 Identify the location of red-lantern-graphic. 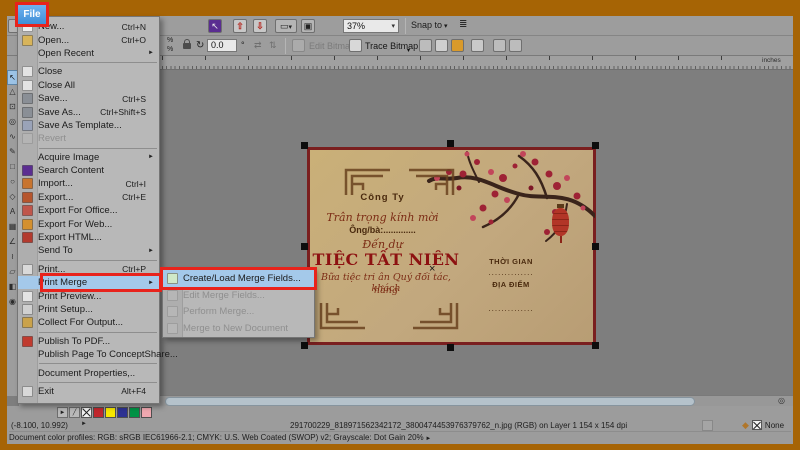
(560, 223).